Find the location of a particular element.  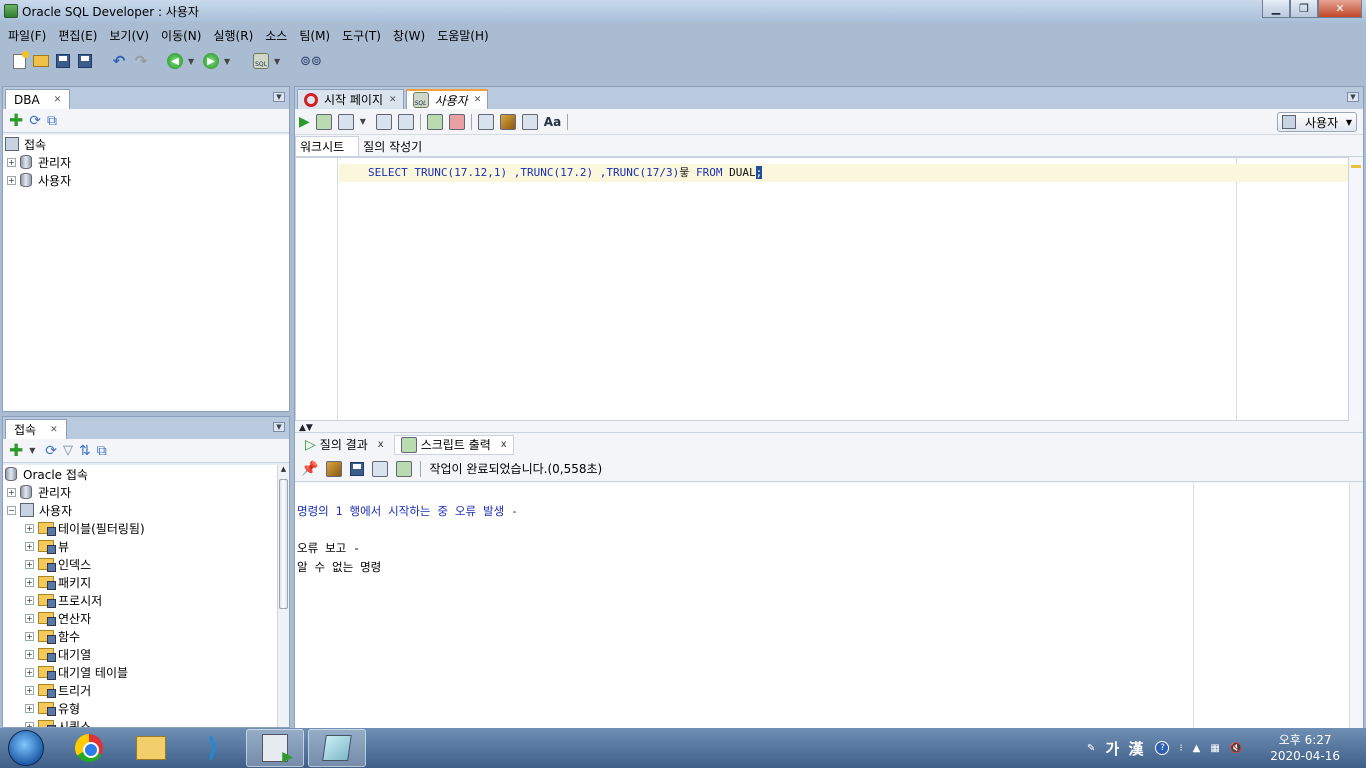

tree-item-admin: + 관리자 is located at coordinates (146, 492).